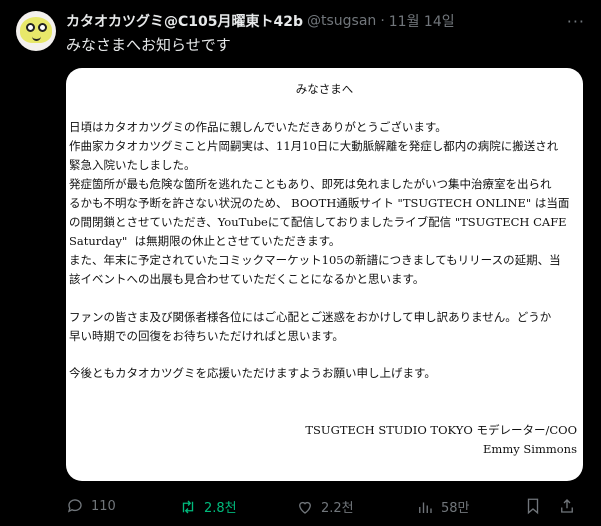  What do you see at coordinates (337, 508) in the screenshot?
I see `like-count: 2.2천` at bounding box center [337, 508].